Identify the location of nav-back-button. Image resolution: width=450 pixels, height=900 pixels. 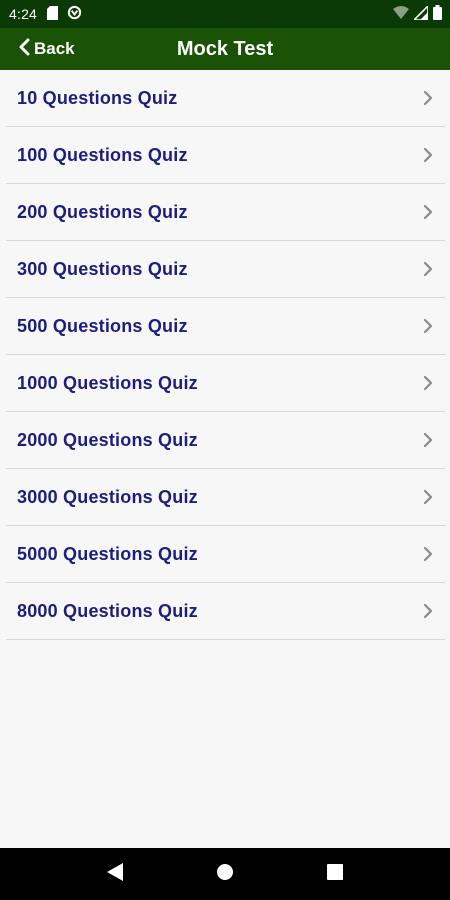
(115, 874).